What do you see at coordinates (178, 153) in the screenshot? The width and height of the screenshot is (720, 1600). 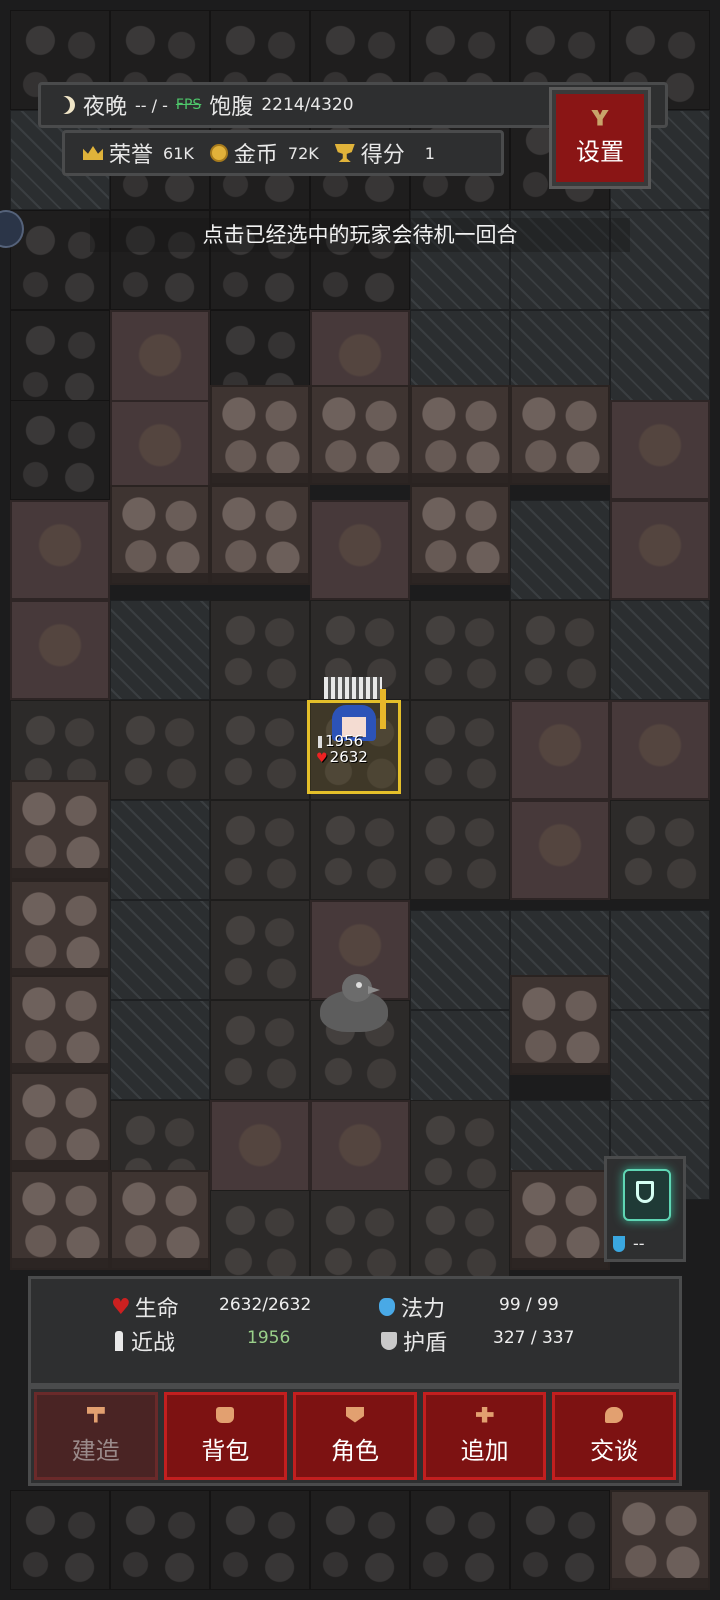 I see `honor-value: 61K` at bounding box center [178, 153].